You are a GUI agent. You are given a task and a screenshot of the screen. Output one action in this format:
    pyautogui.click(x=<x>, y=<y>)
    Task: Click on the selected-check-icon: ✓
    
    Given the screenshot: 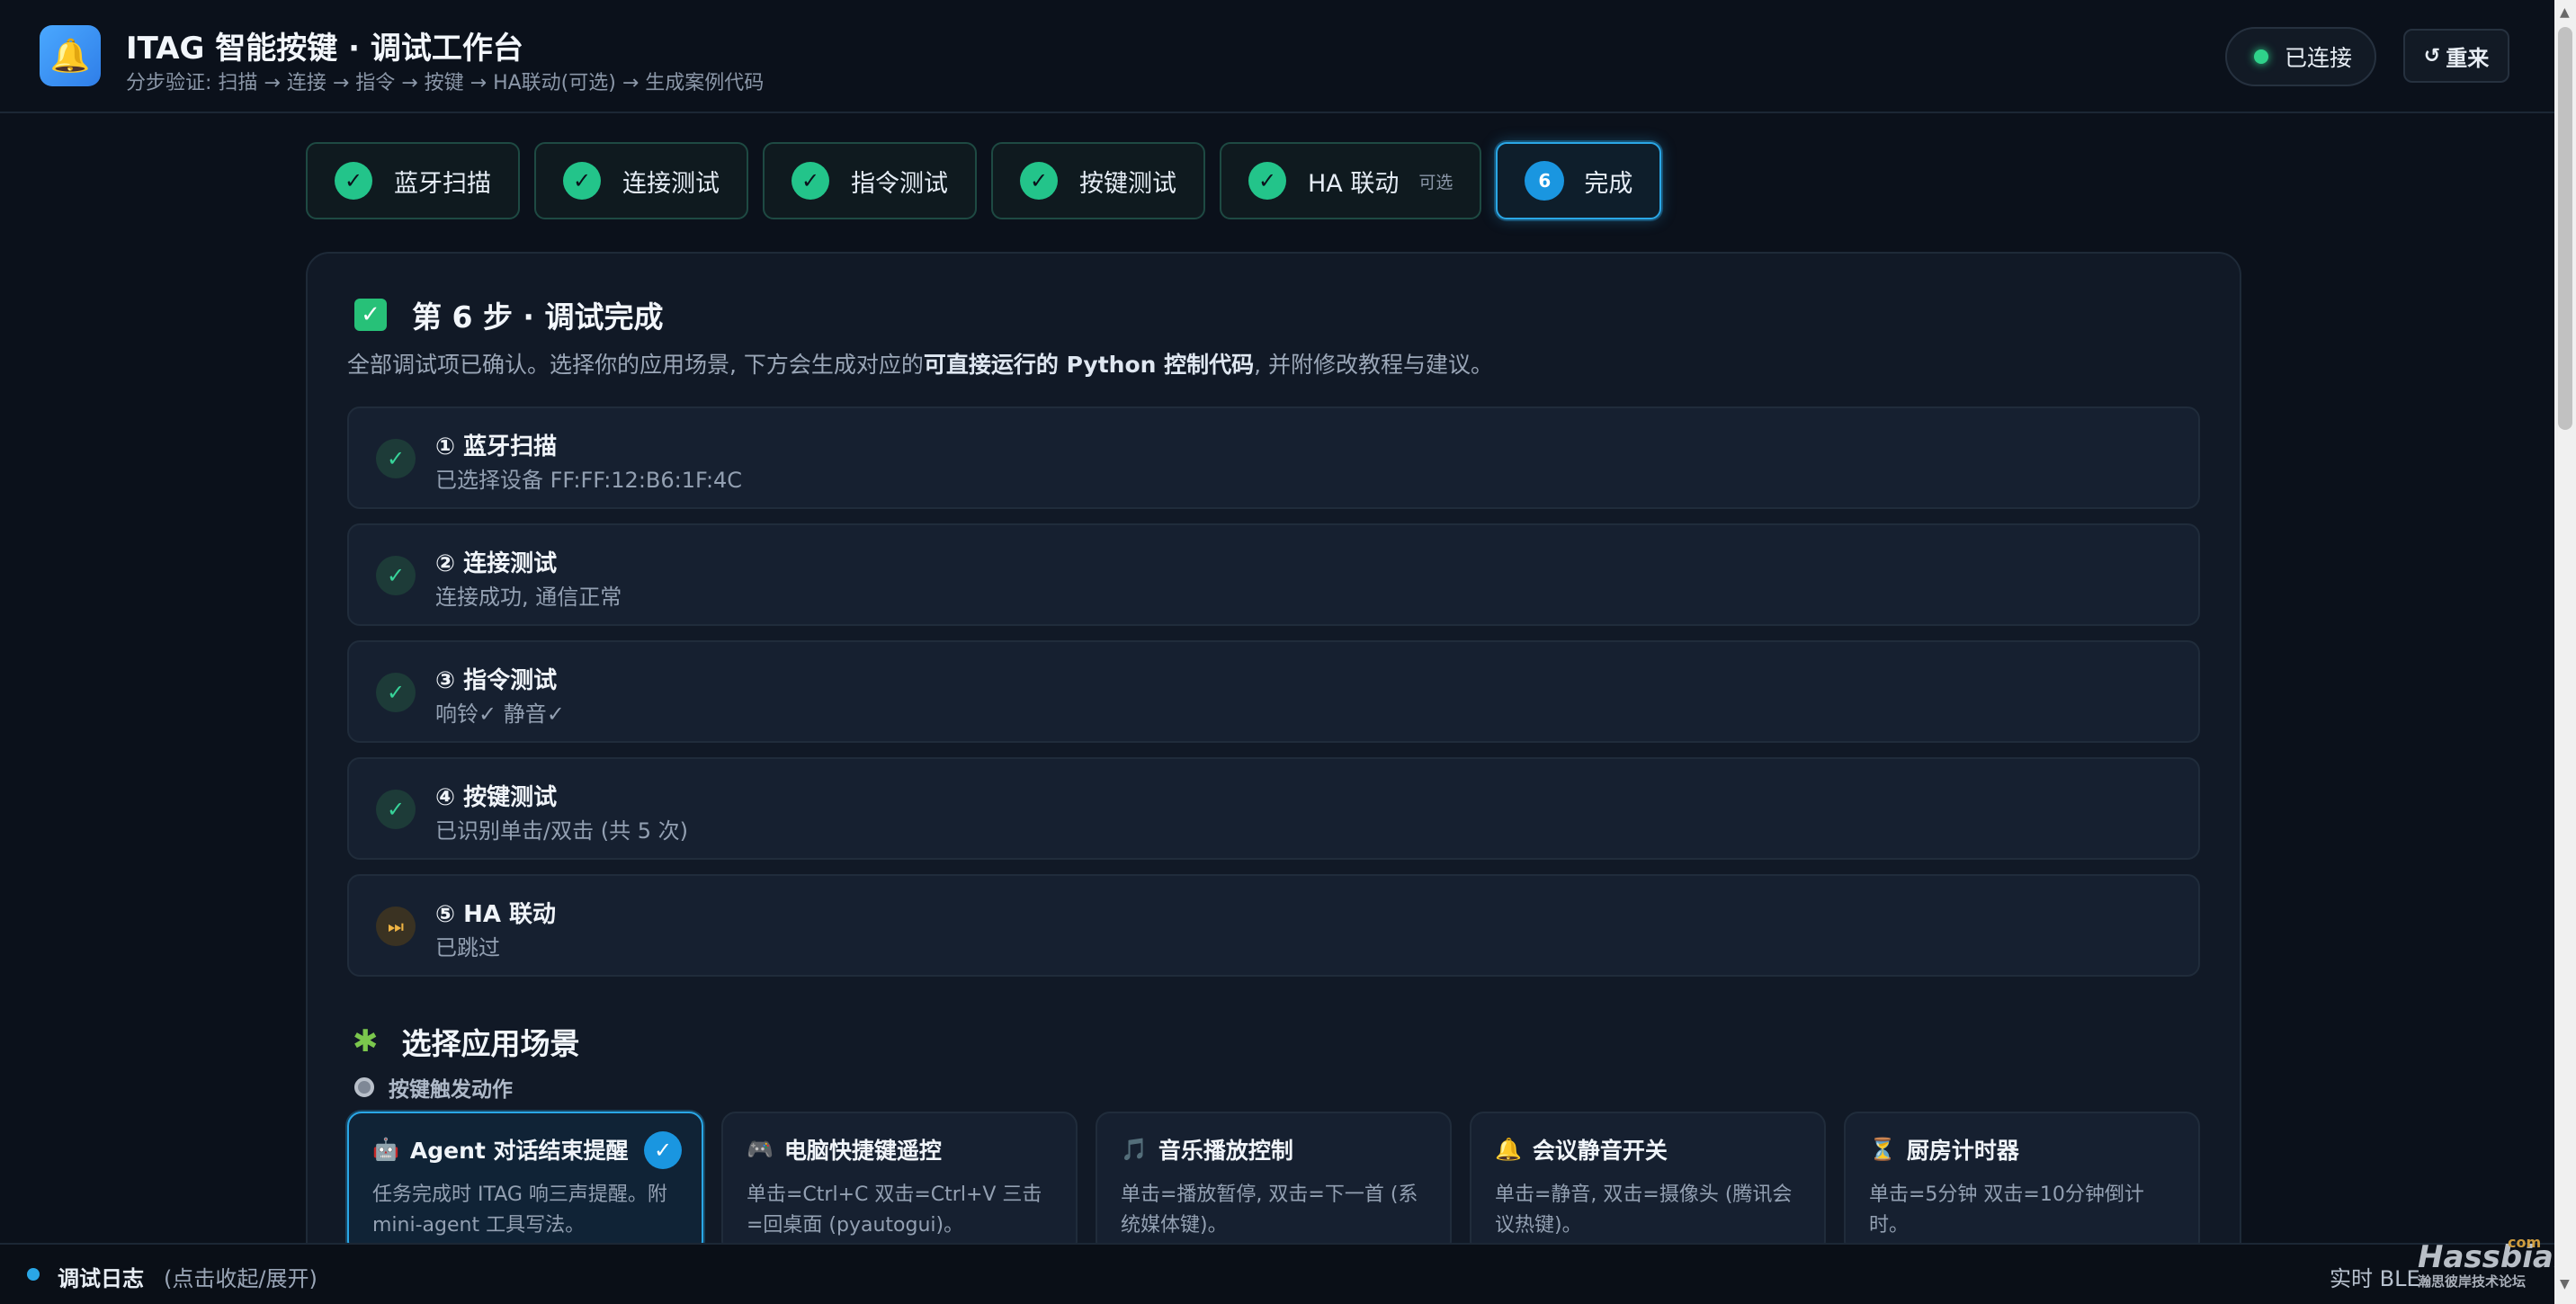 What is the action you would take?
    pyautogui.click(x=663, y=1150)
    